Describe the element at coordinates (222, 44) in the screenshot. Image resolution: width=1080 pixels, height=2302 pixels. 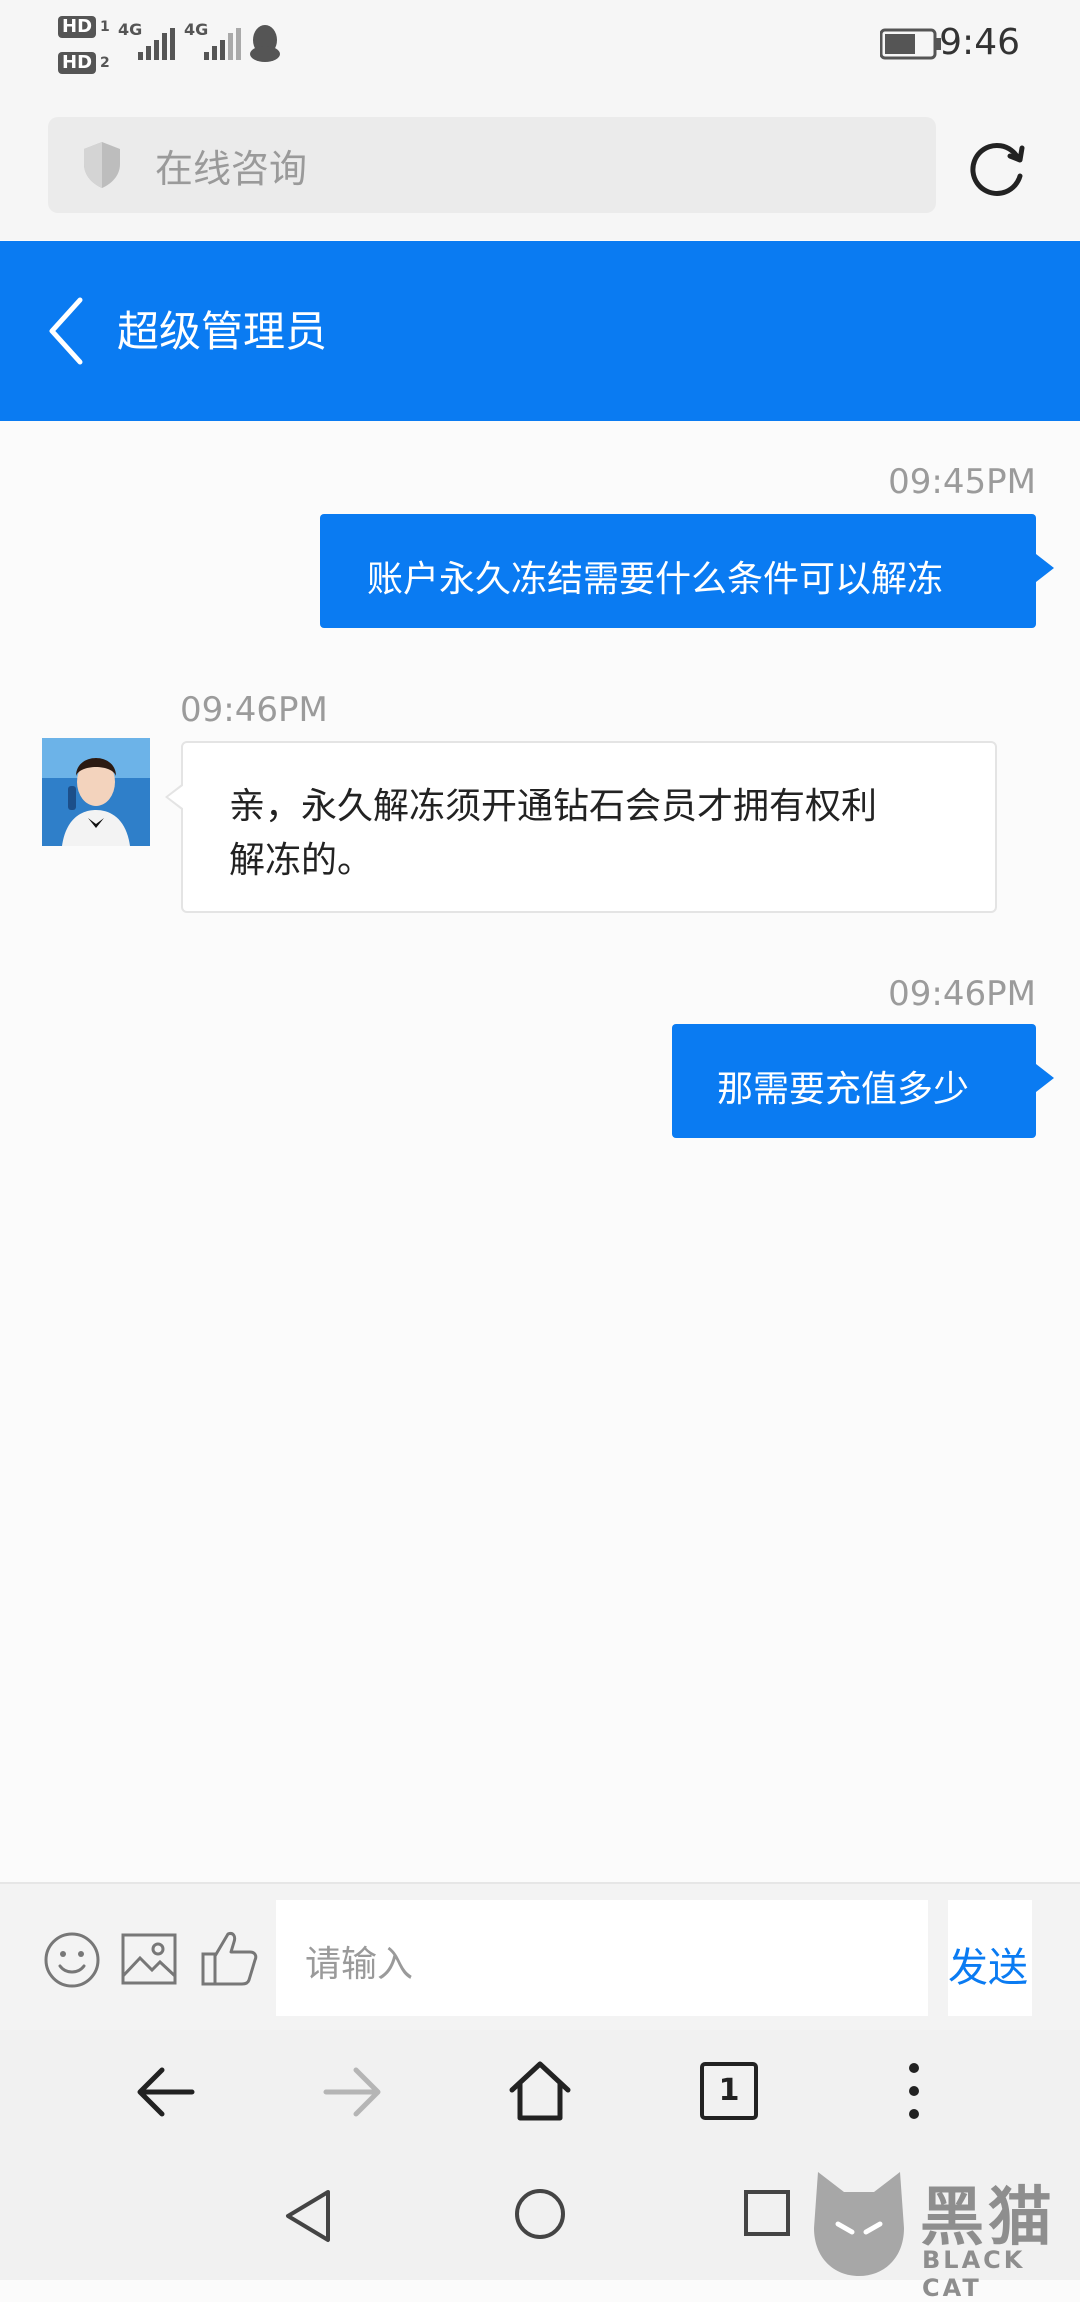
I see `signal-2-icon` at that location.